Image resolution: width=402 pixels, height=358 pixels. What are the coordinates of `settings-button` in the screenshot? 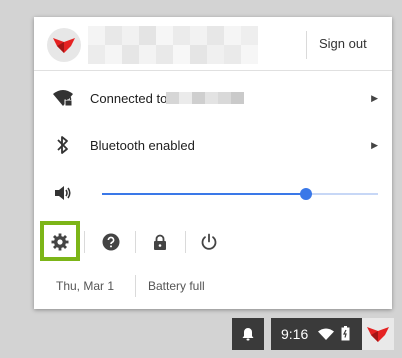 It's located at (60, 242).